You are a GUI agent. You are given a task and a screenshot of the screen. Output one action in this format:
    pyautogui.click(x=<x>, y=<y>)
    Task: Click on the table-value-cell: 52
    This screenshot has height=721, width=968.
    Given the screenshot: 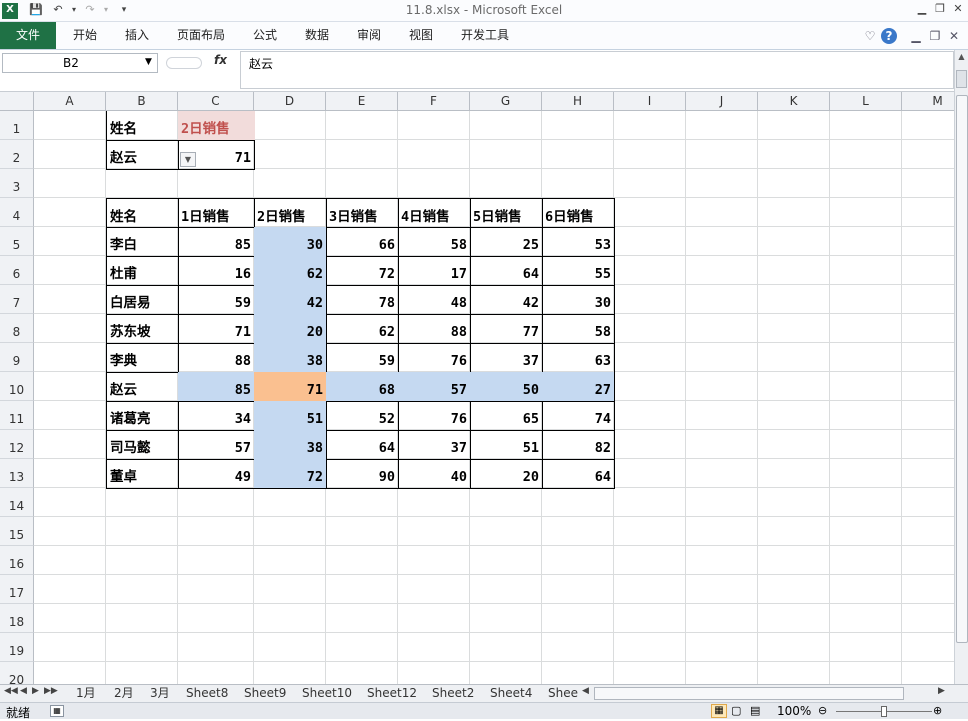 What is the action you would take?
    pyautogui.click(x=362, y=416)
    